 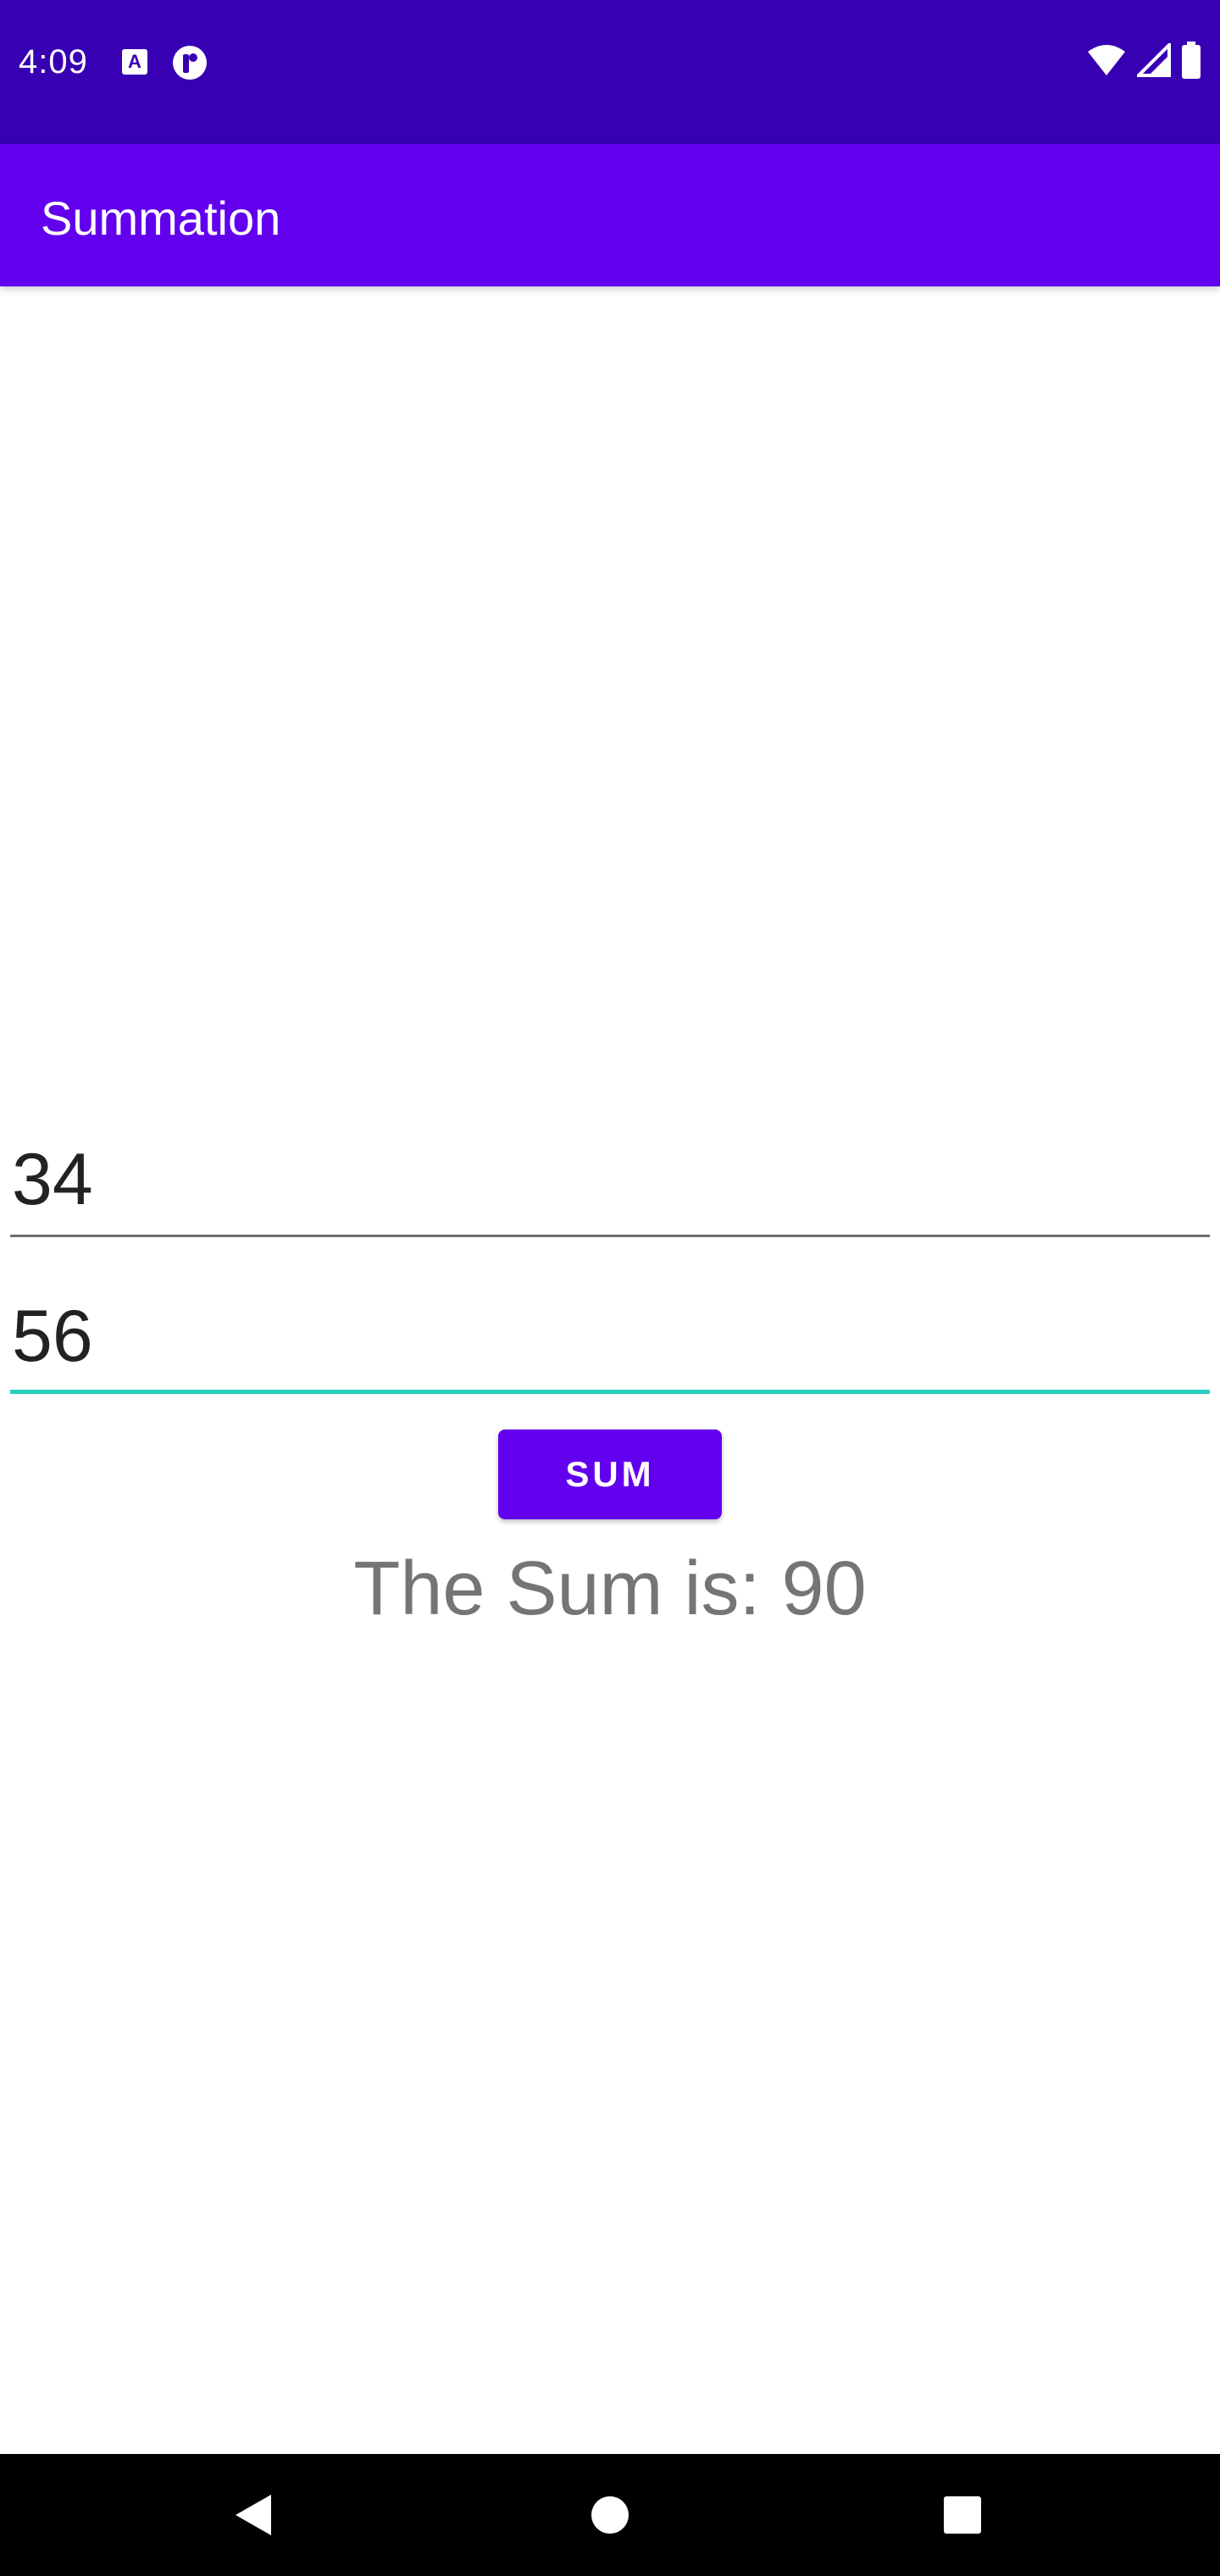 I want to click on signal-icon, so click(x=1152, y=60).